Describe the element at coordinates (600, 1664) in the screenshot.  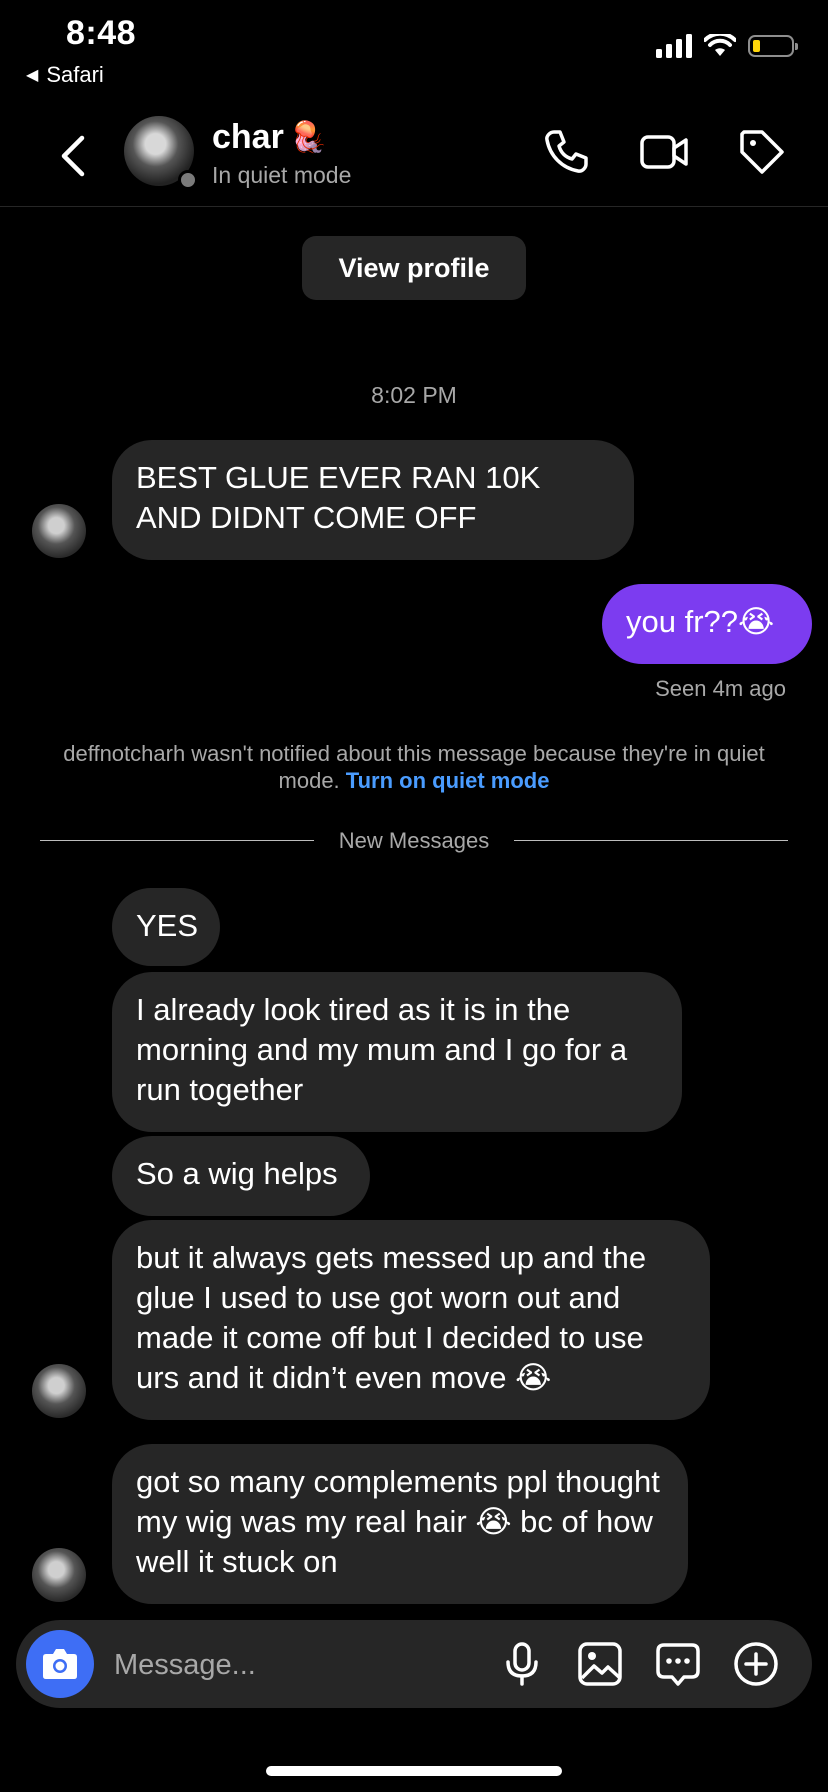
I see `image-icon` at that location.